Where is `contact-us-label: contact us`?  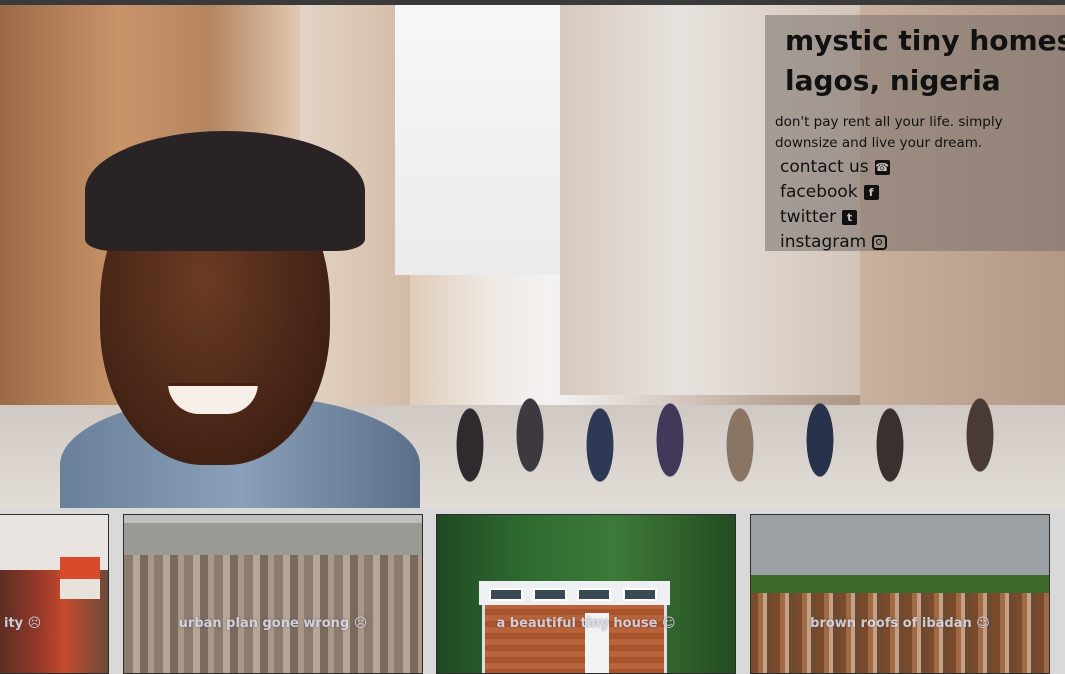 contact-us-label: contact us is located at coordinates (824, 167).